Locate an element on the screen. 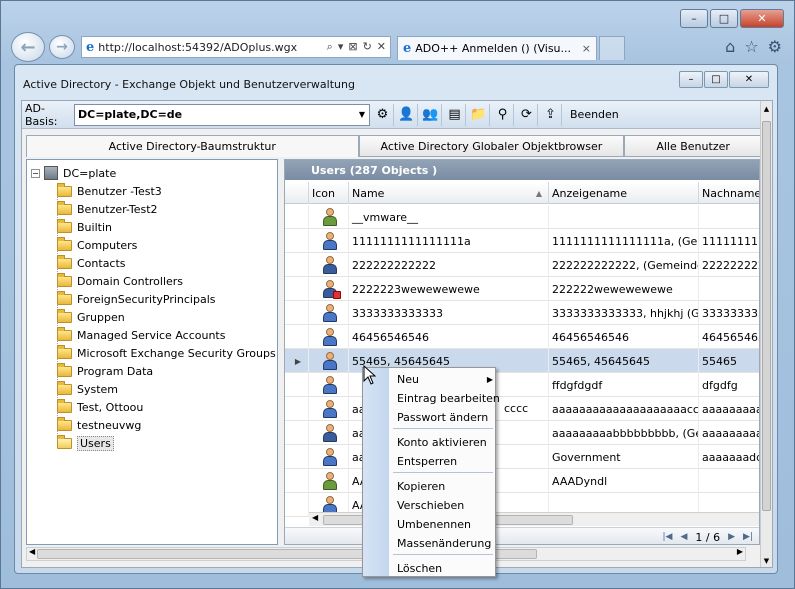 The height and width of the screenshot is (589, 795). table-row: aa Government aaaaaaadd is located at coordinates (522, 457).